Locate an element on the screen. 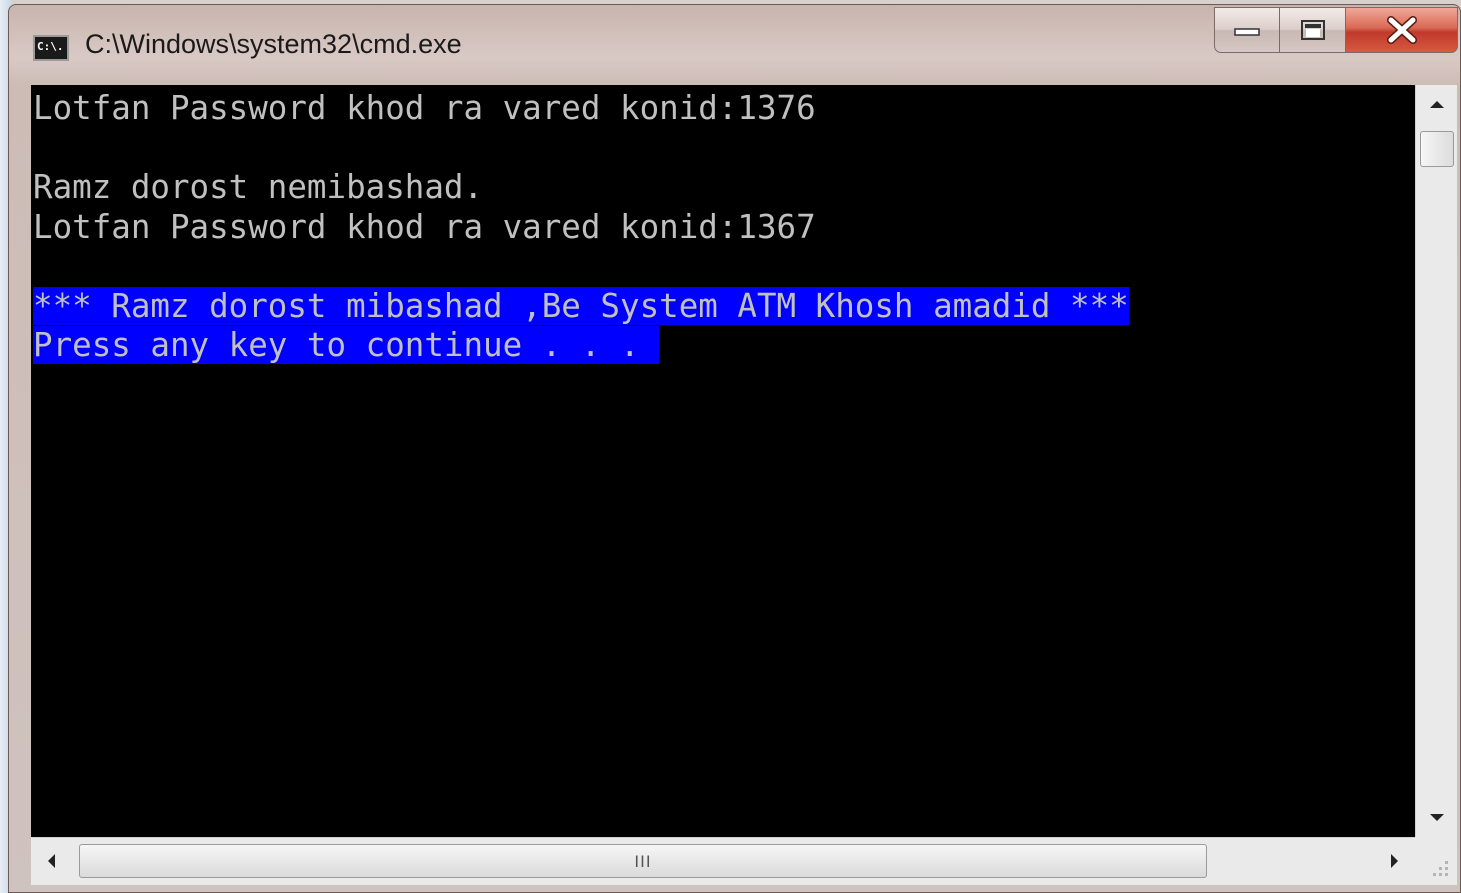 This screenshot has width=1461, height=893. chevron-right-icon is located at coordinates (1394, 861).